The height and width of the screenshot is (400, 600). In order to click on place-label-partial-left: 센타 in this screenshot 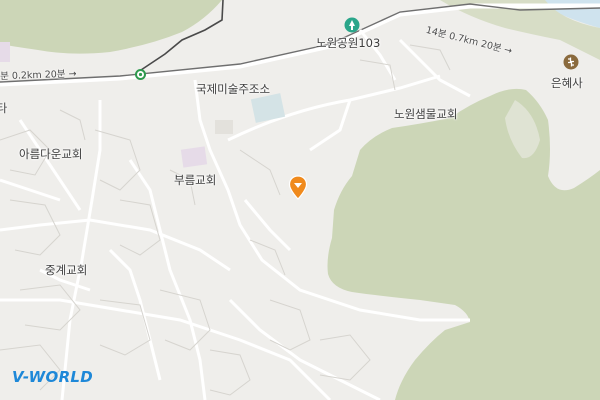, I will do `click(3, 108)`.